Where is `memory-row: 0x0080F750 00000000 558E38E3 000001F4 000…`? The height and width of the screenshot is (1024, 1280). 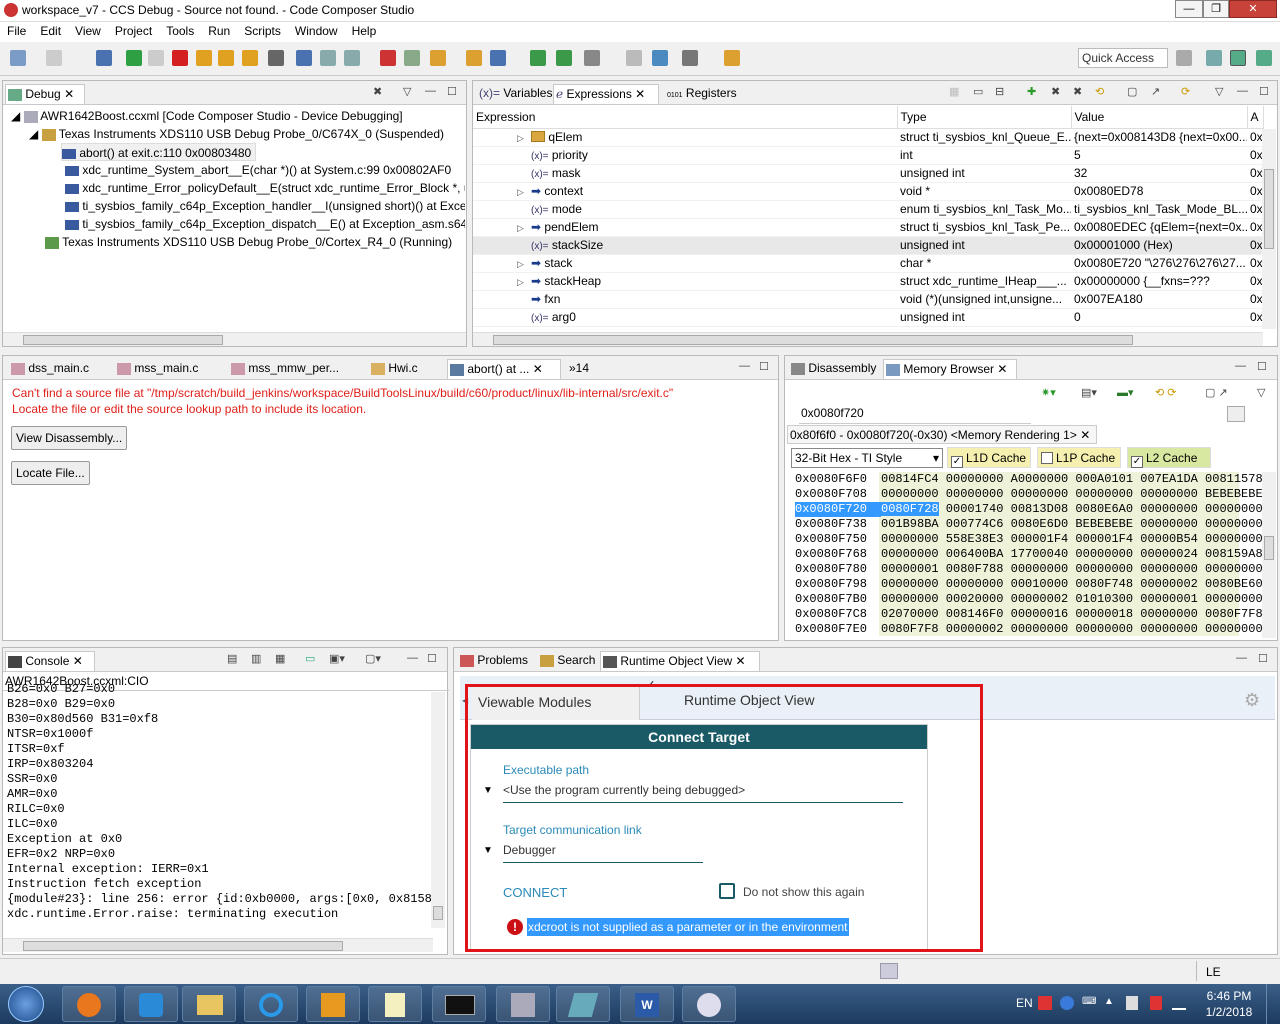 memory-row: 0x0080F750 00000000 558E38E3 000001F4 000… is located at coordinates (1029, 539).